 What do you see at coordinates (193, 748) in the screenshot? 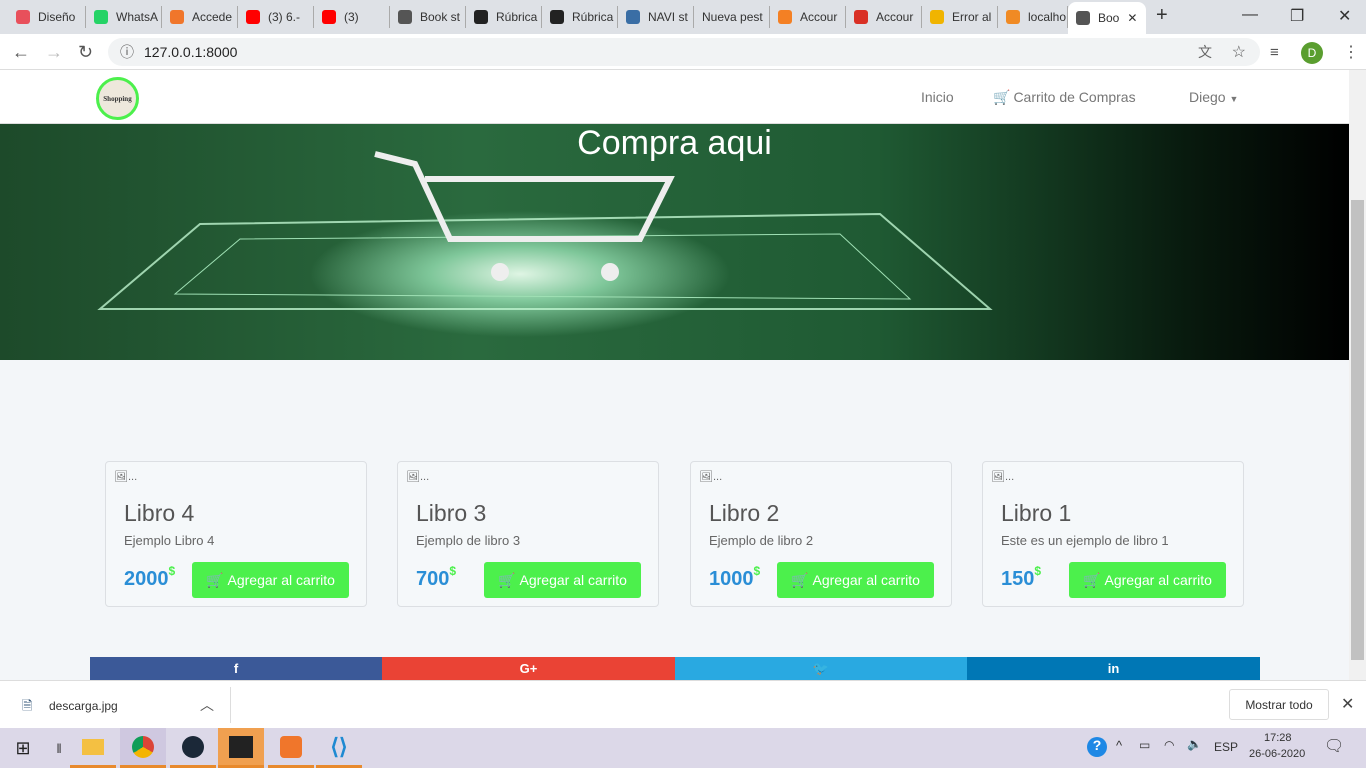
I see `steam-icon` at bounding box center [193, 748].